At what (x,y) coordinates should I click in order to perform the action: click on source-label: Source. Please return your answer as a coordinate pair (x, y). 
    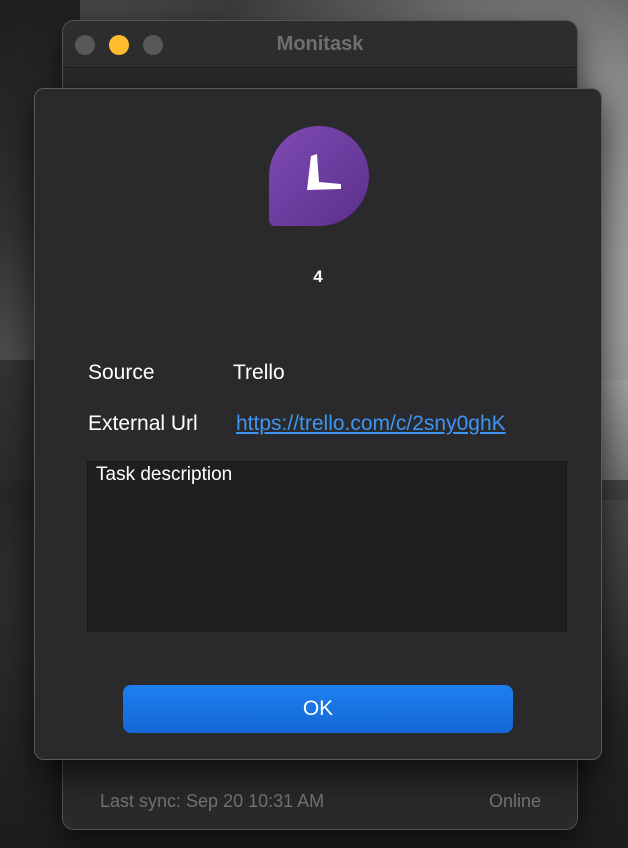
    Looking at the image, I should click on (121, 372).